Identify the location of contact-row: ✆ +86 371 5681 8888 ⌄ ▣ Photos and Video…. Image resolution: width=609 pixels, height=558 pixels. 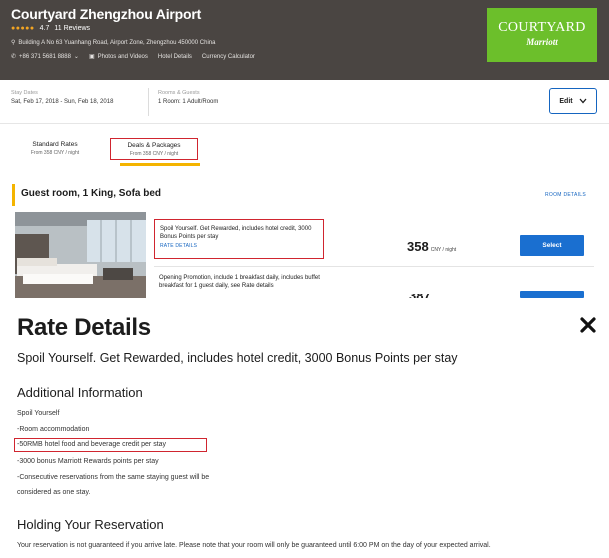
(133, 57).